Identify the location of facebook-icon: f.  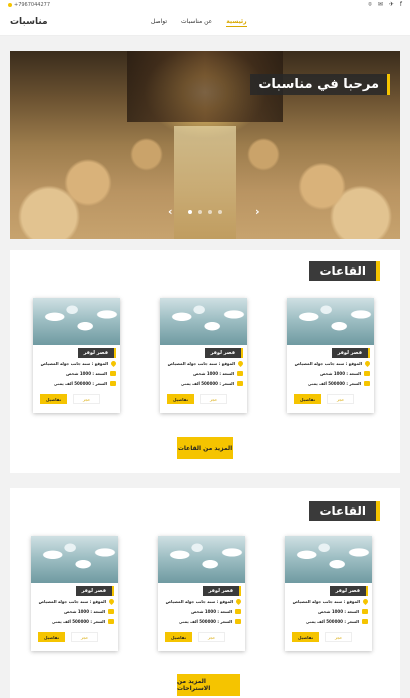
(401, 5).